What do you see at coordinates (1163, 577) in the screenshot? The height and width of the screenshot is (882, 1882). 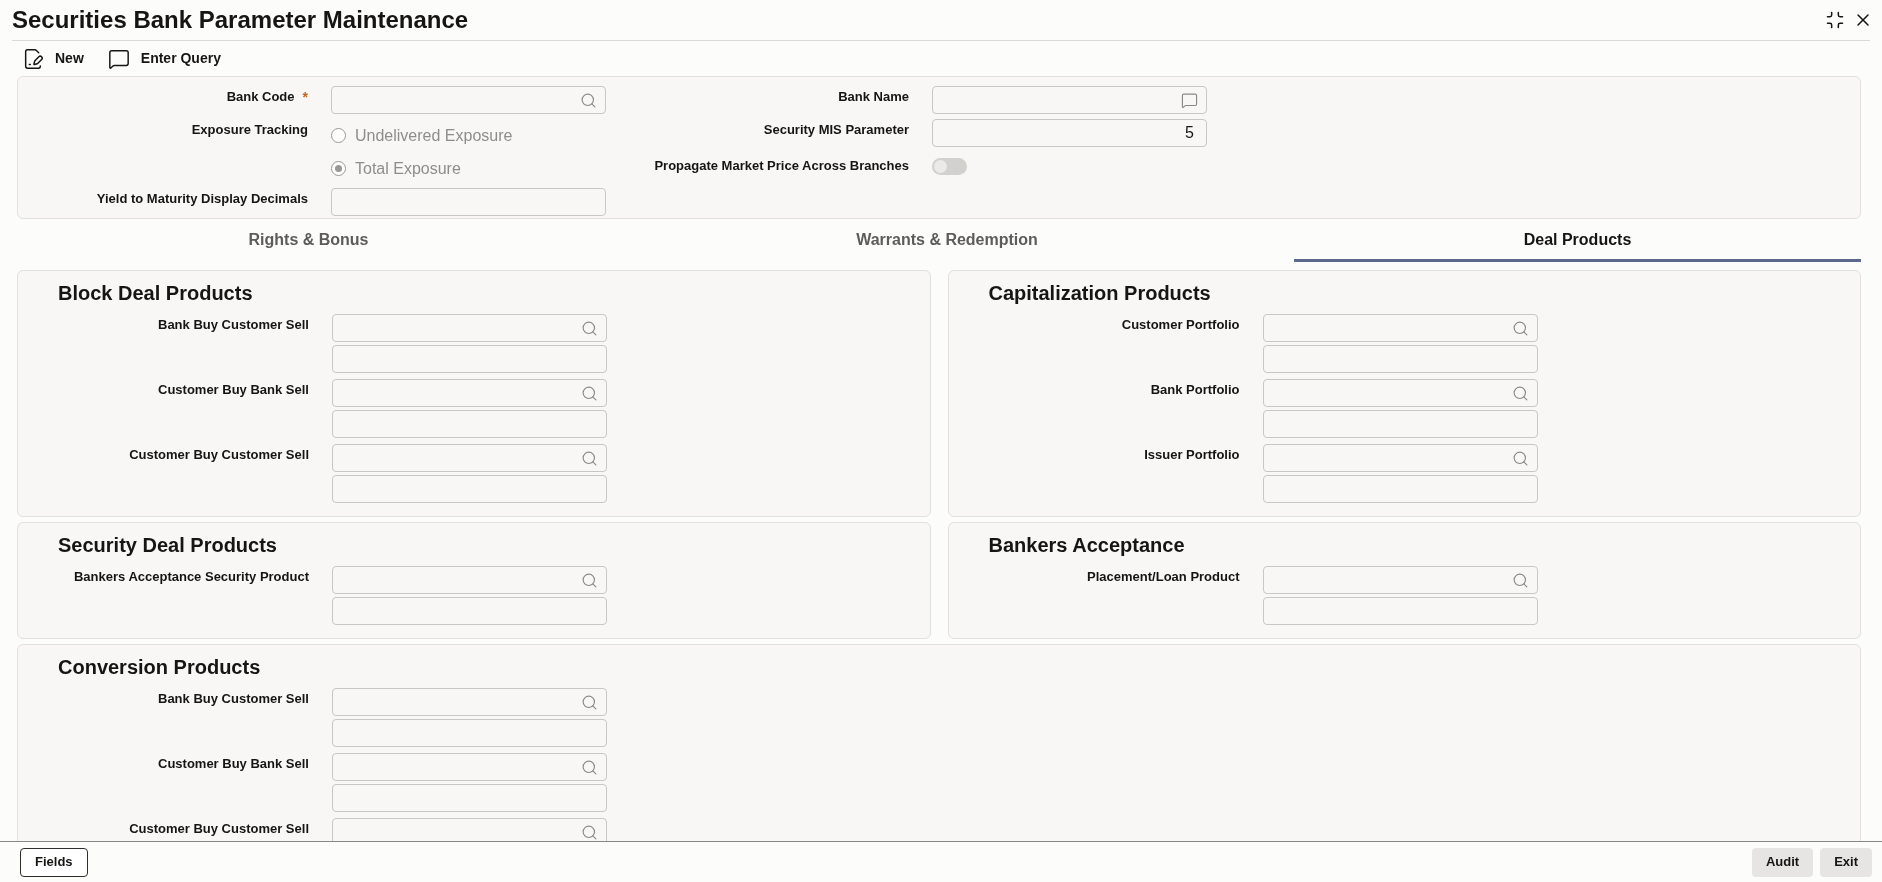 I see `field-label: Placement/Loan Product` at bounding box center [1163, 577].